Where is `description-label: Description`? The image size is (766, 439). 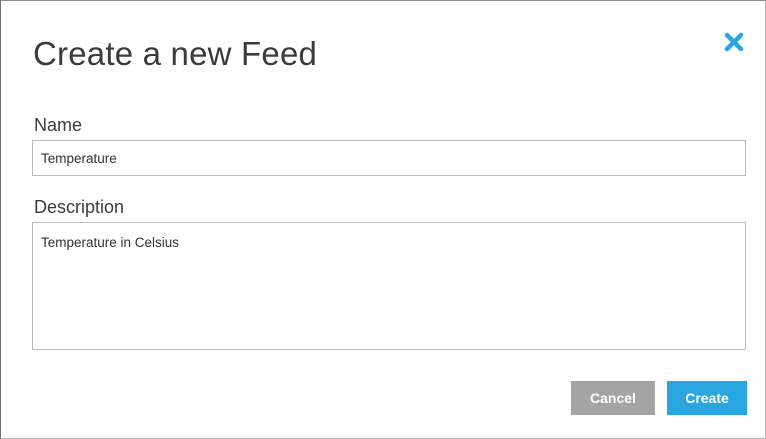
description-label: Description is located at coordinates (79, 207).